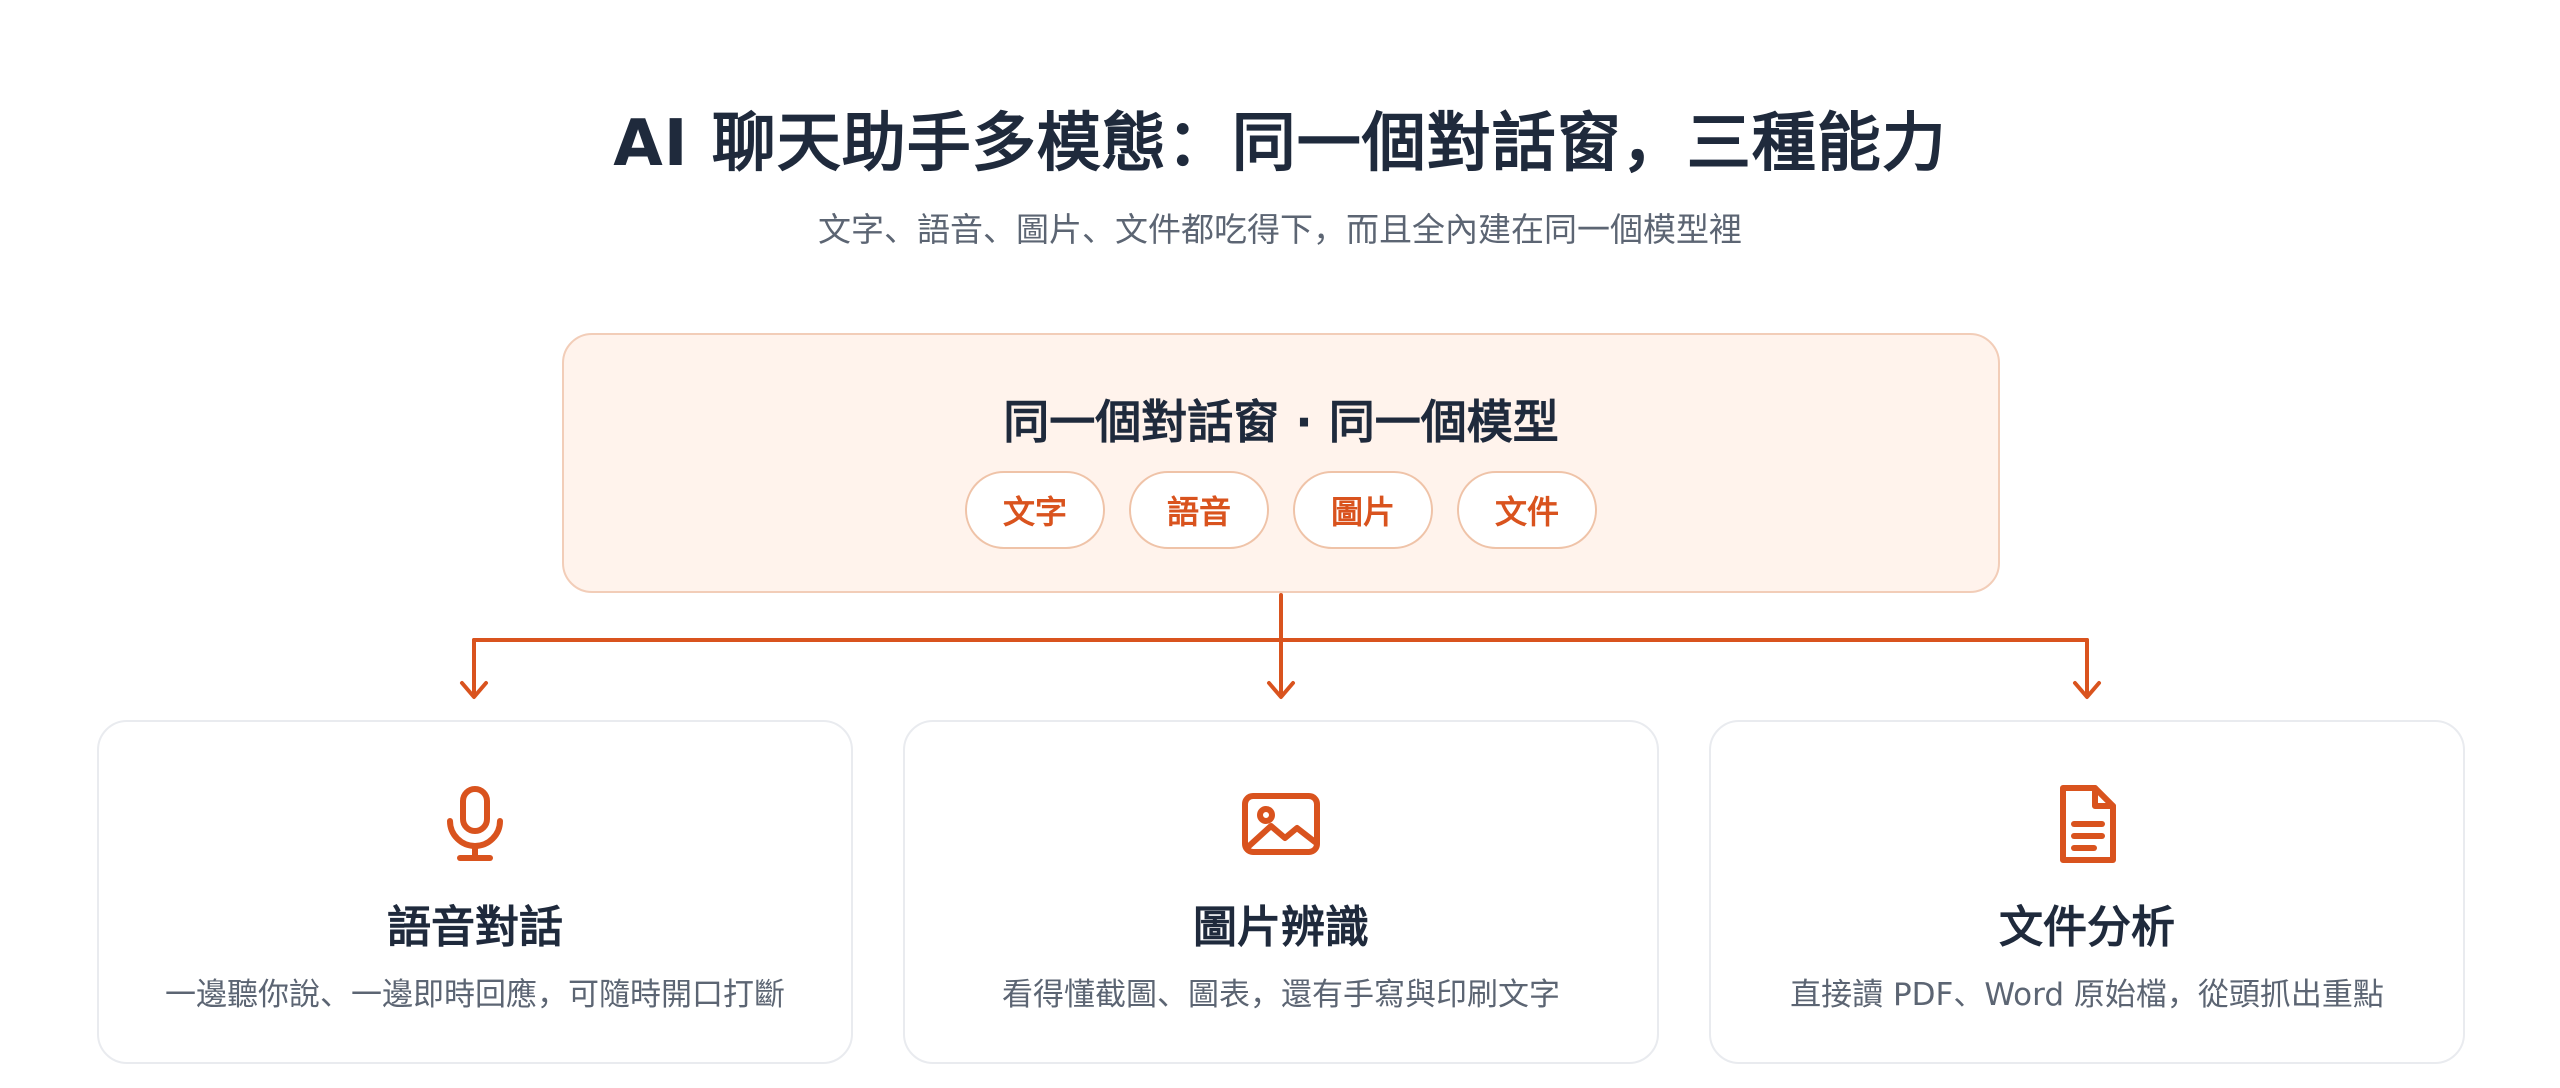  What do you see at coordinates (2087, 892) in the screenshot?
I see `card-document-analysis: 文件分析 直接讀 PDF、Word 原始檔，從頭抓出重點` at bounding box center [2087, 892].